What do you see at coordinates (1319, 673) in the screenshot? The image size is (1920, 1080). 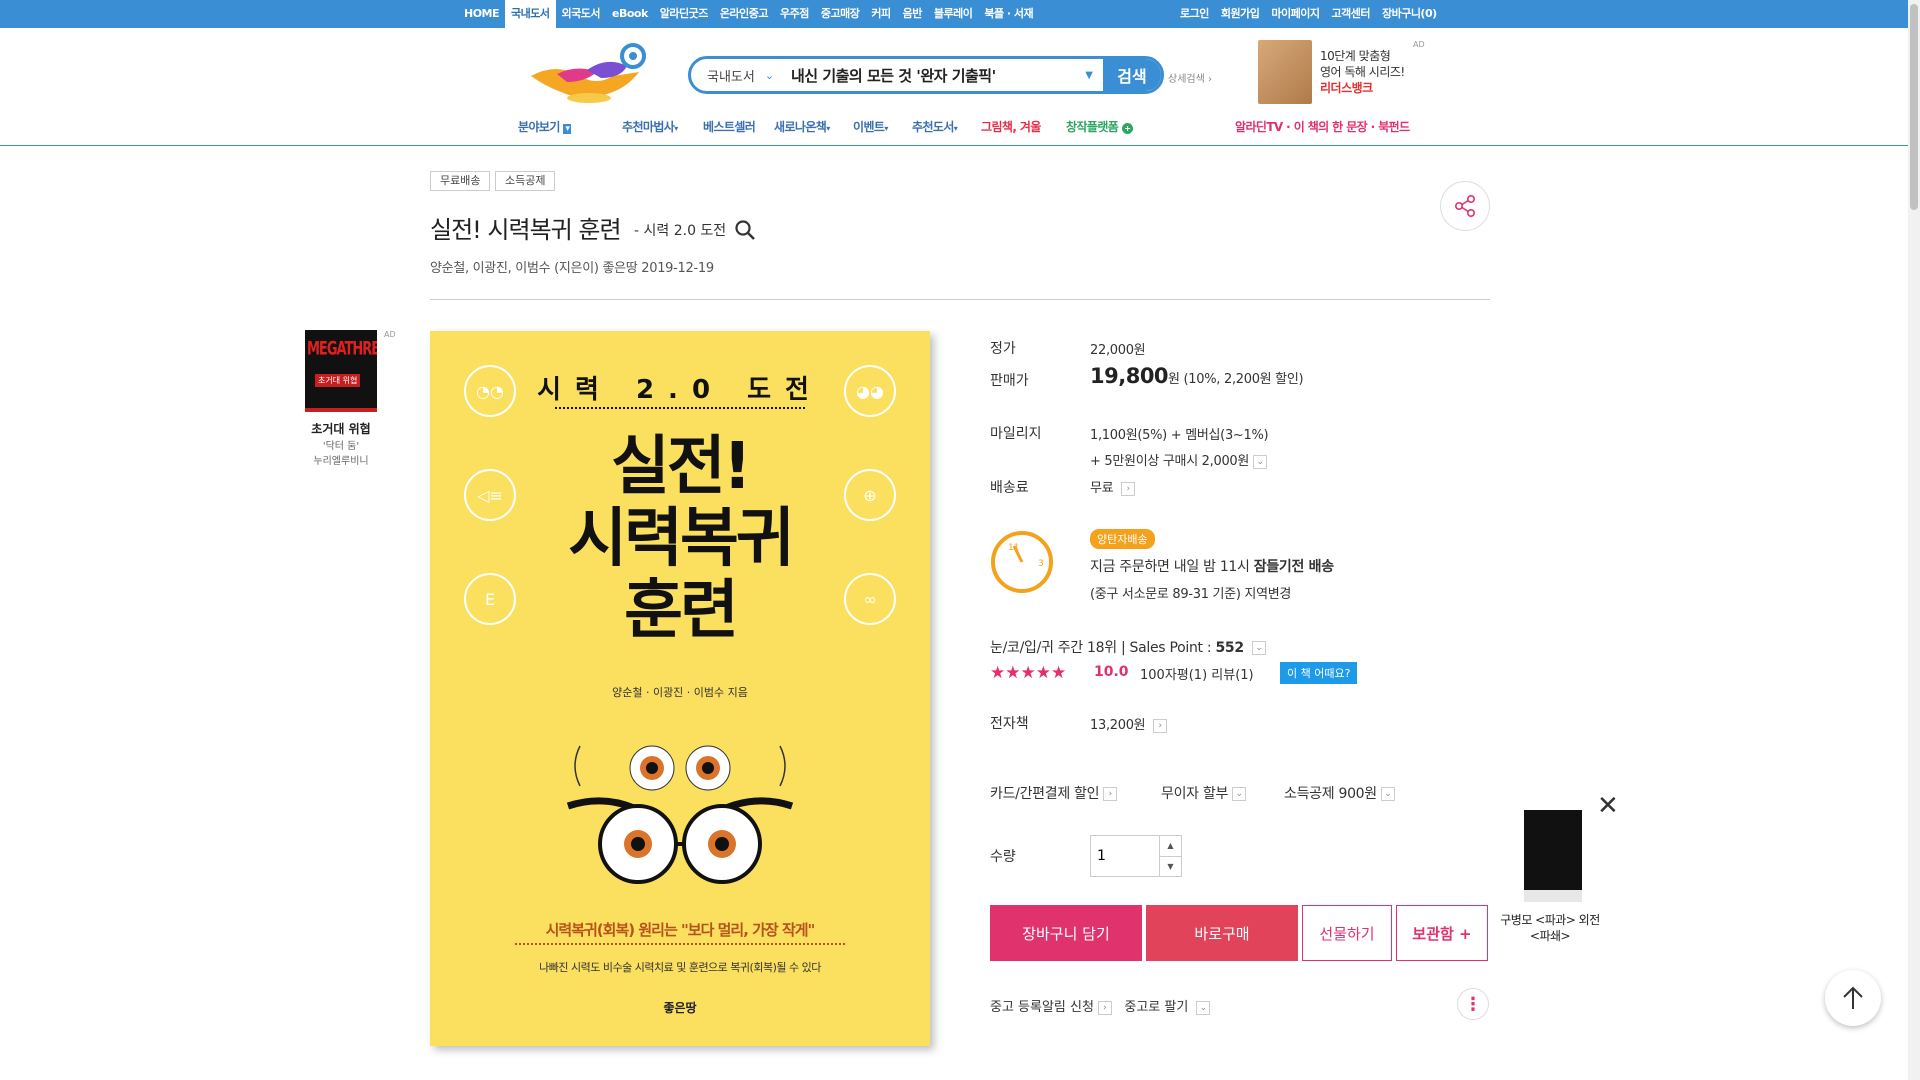 I see `how-is-this-book-button: 이 책 어때요?` at bounding box center [1319, 673].